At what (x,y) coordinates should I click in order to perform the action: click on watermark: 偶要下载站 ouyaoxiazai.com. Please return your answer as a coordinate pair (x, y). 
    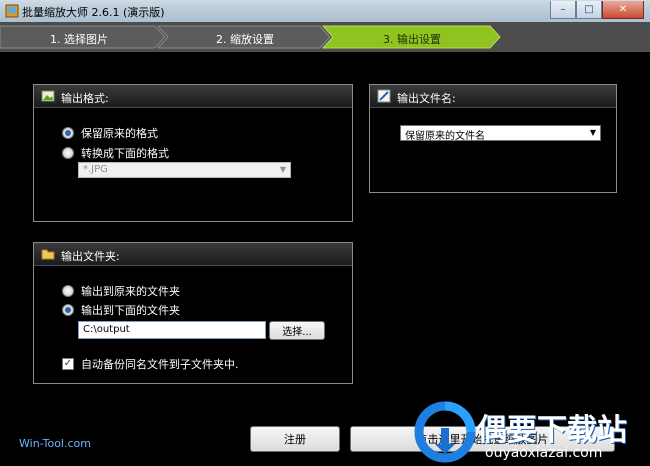
    Looking at the image, I should click on (527, 429).